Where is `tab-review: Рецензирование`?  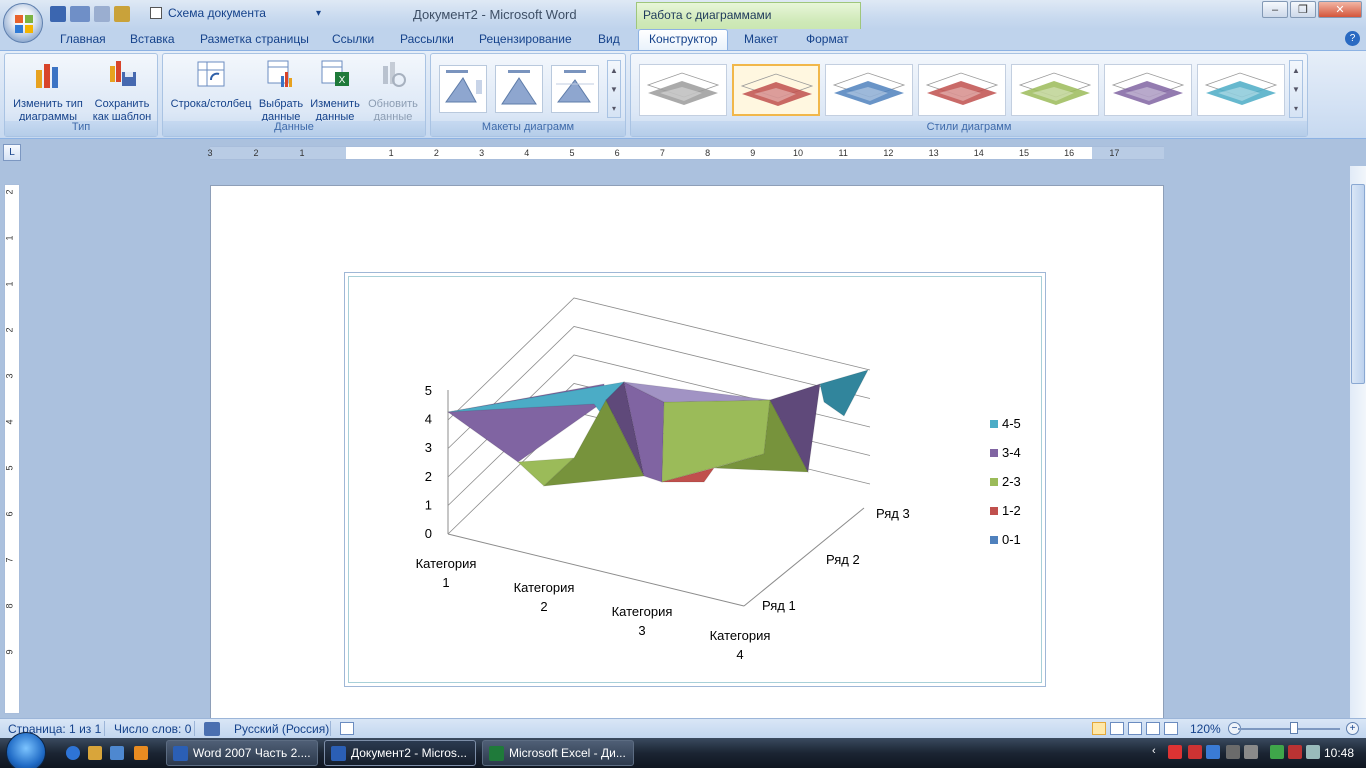 tab-review: Рецензирование is located at coordinates (525, 39).